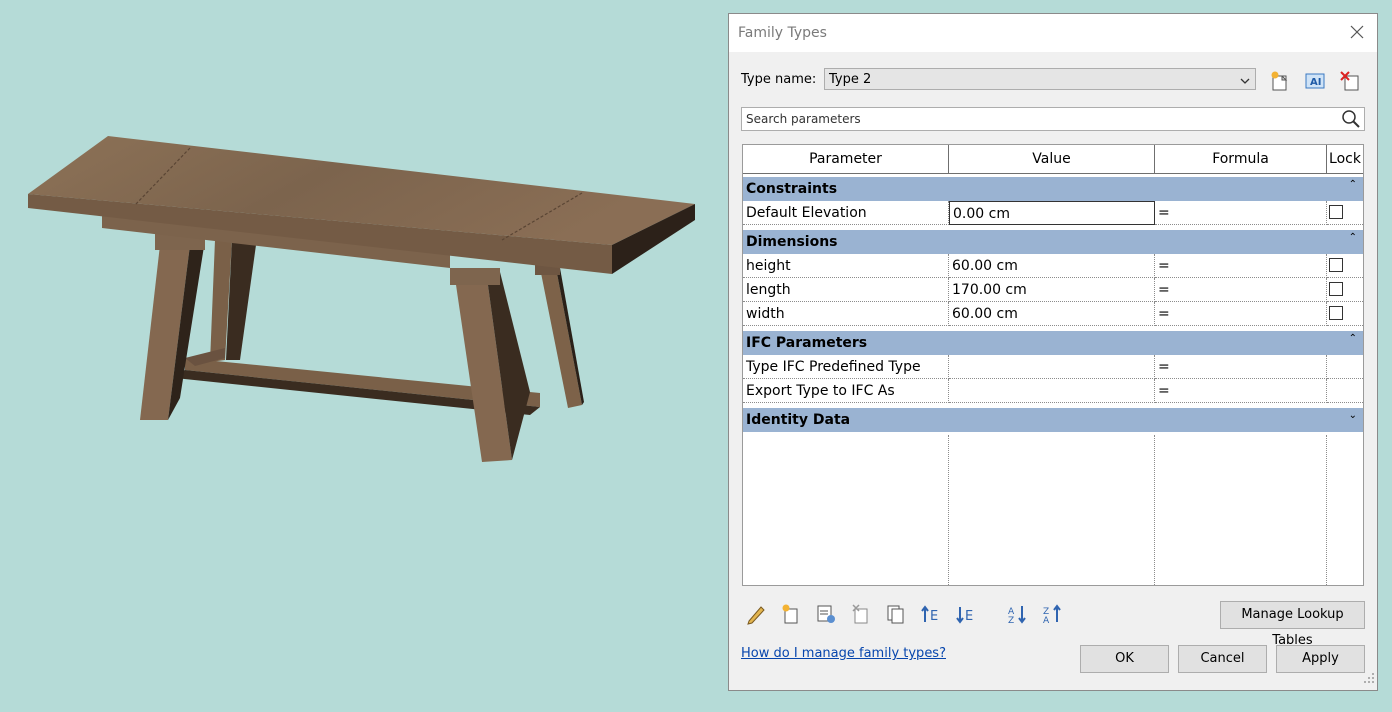 This screenshot has width=1392, height=712. Describe the element at coordinates (782, 33) in the screenshot. I see `dialog-title: Family Types` at that location.